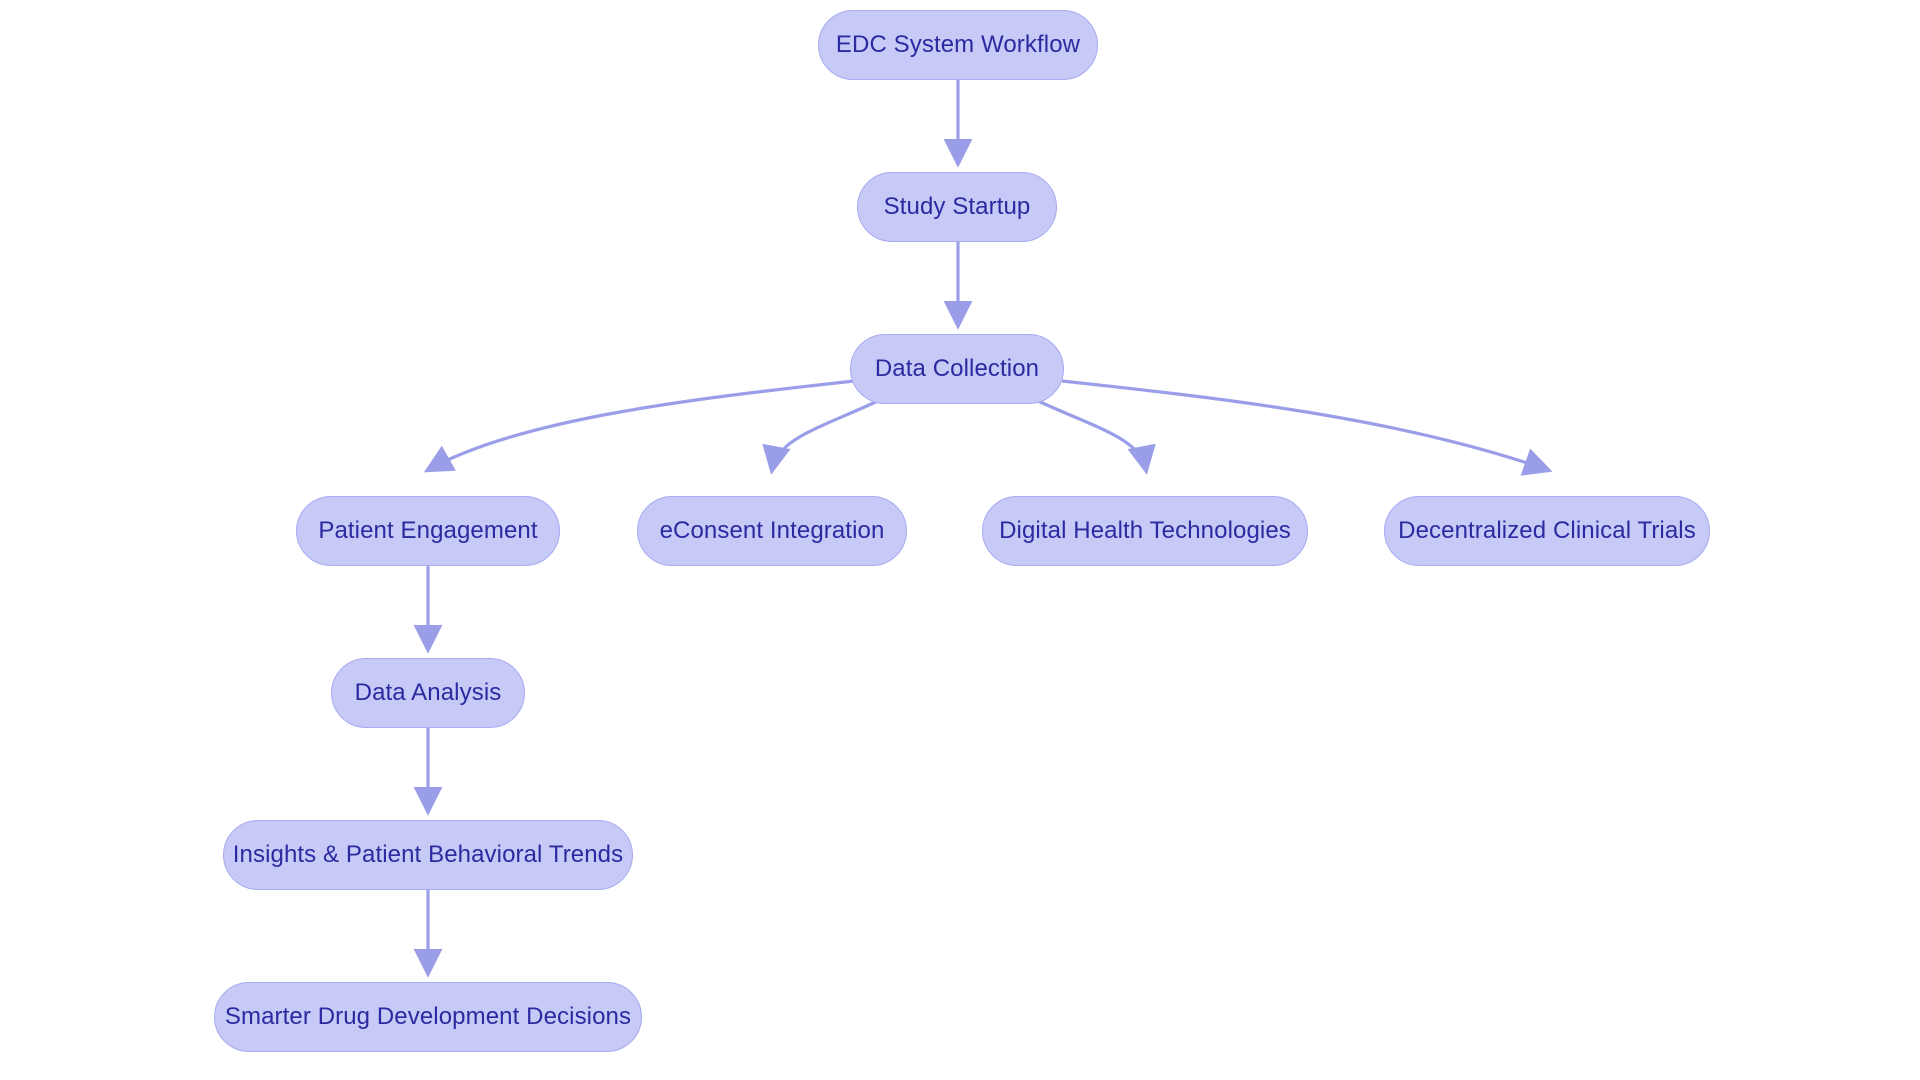 The width and height of the screenshot is (1920, 1080). I want to click on node-label: Insights & Patient Behavioral Trends, so click(428, 854).